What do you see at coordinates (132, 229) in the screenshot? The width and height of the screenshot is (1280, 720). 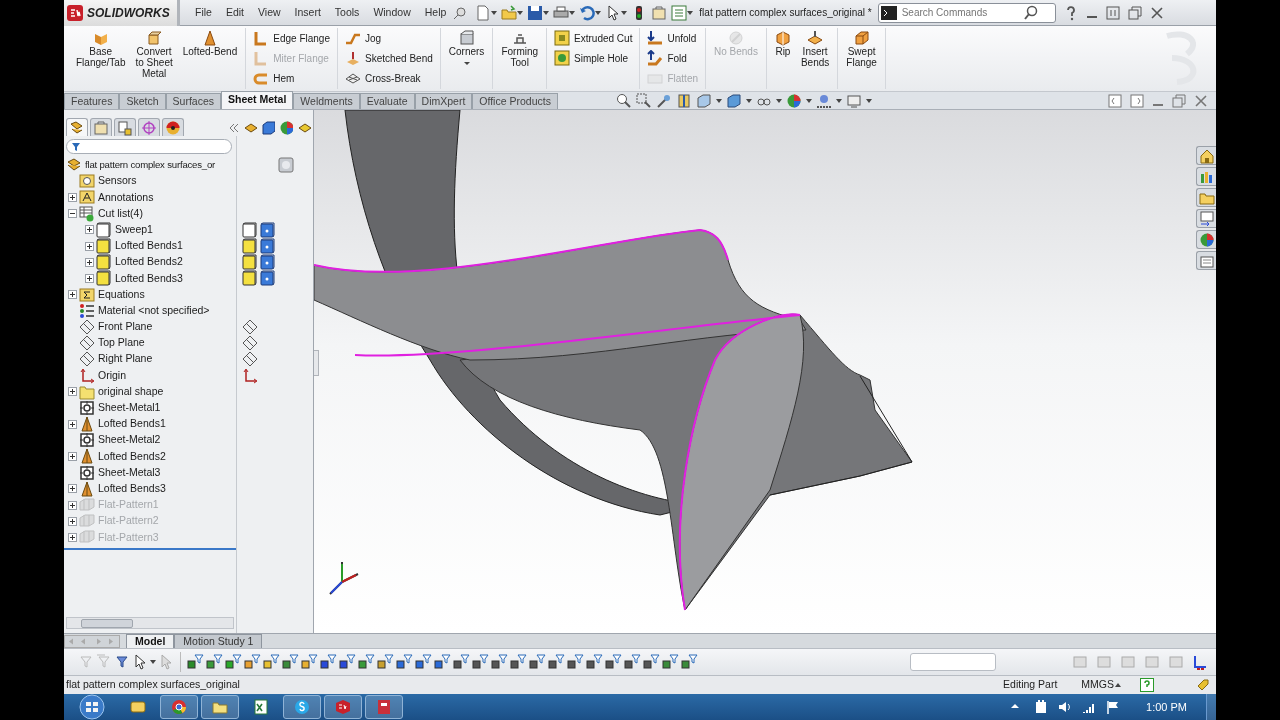 I see `tree-item: Sweep1` at bounding box center [132, 229].